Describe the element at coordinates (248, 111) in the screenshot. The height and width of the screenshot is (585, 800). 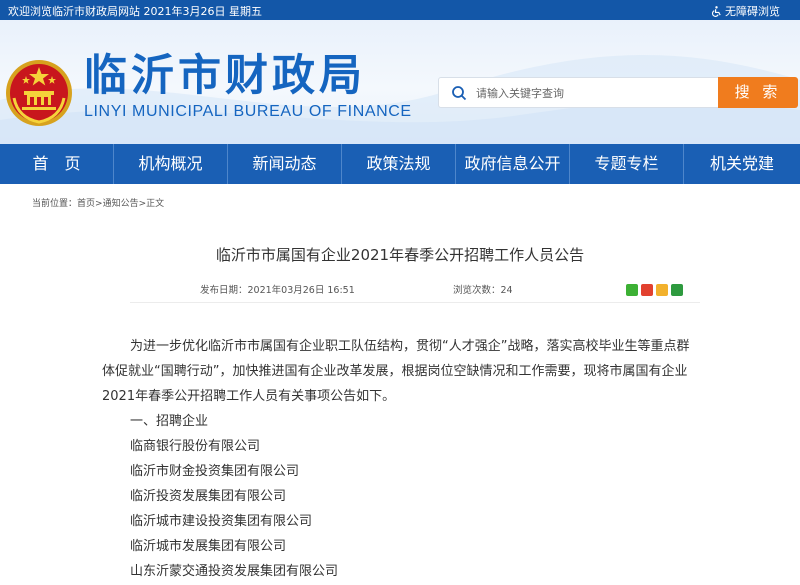
I see `site-subtitle: LINYI MUNICIPALI BUREAU OF FINANCE` at that location.